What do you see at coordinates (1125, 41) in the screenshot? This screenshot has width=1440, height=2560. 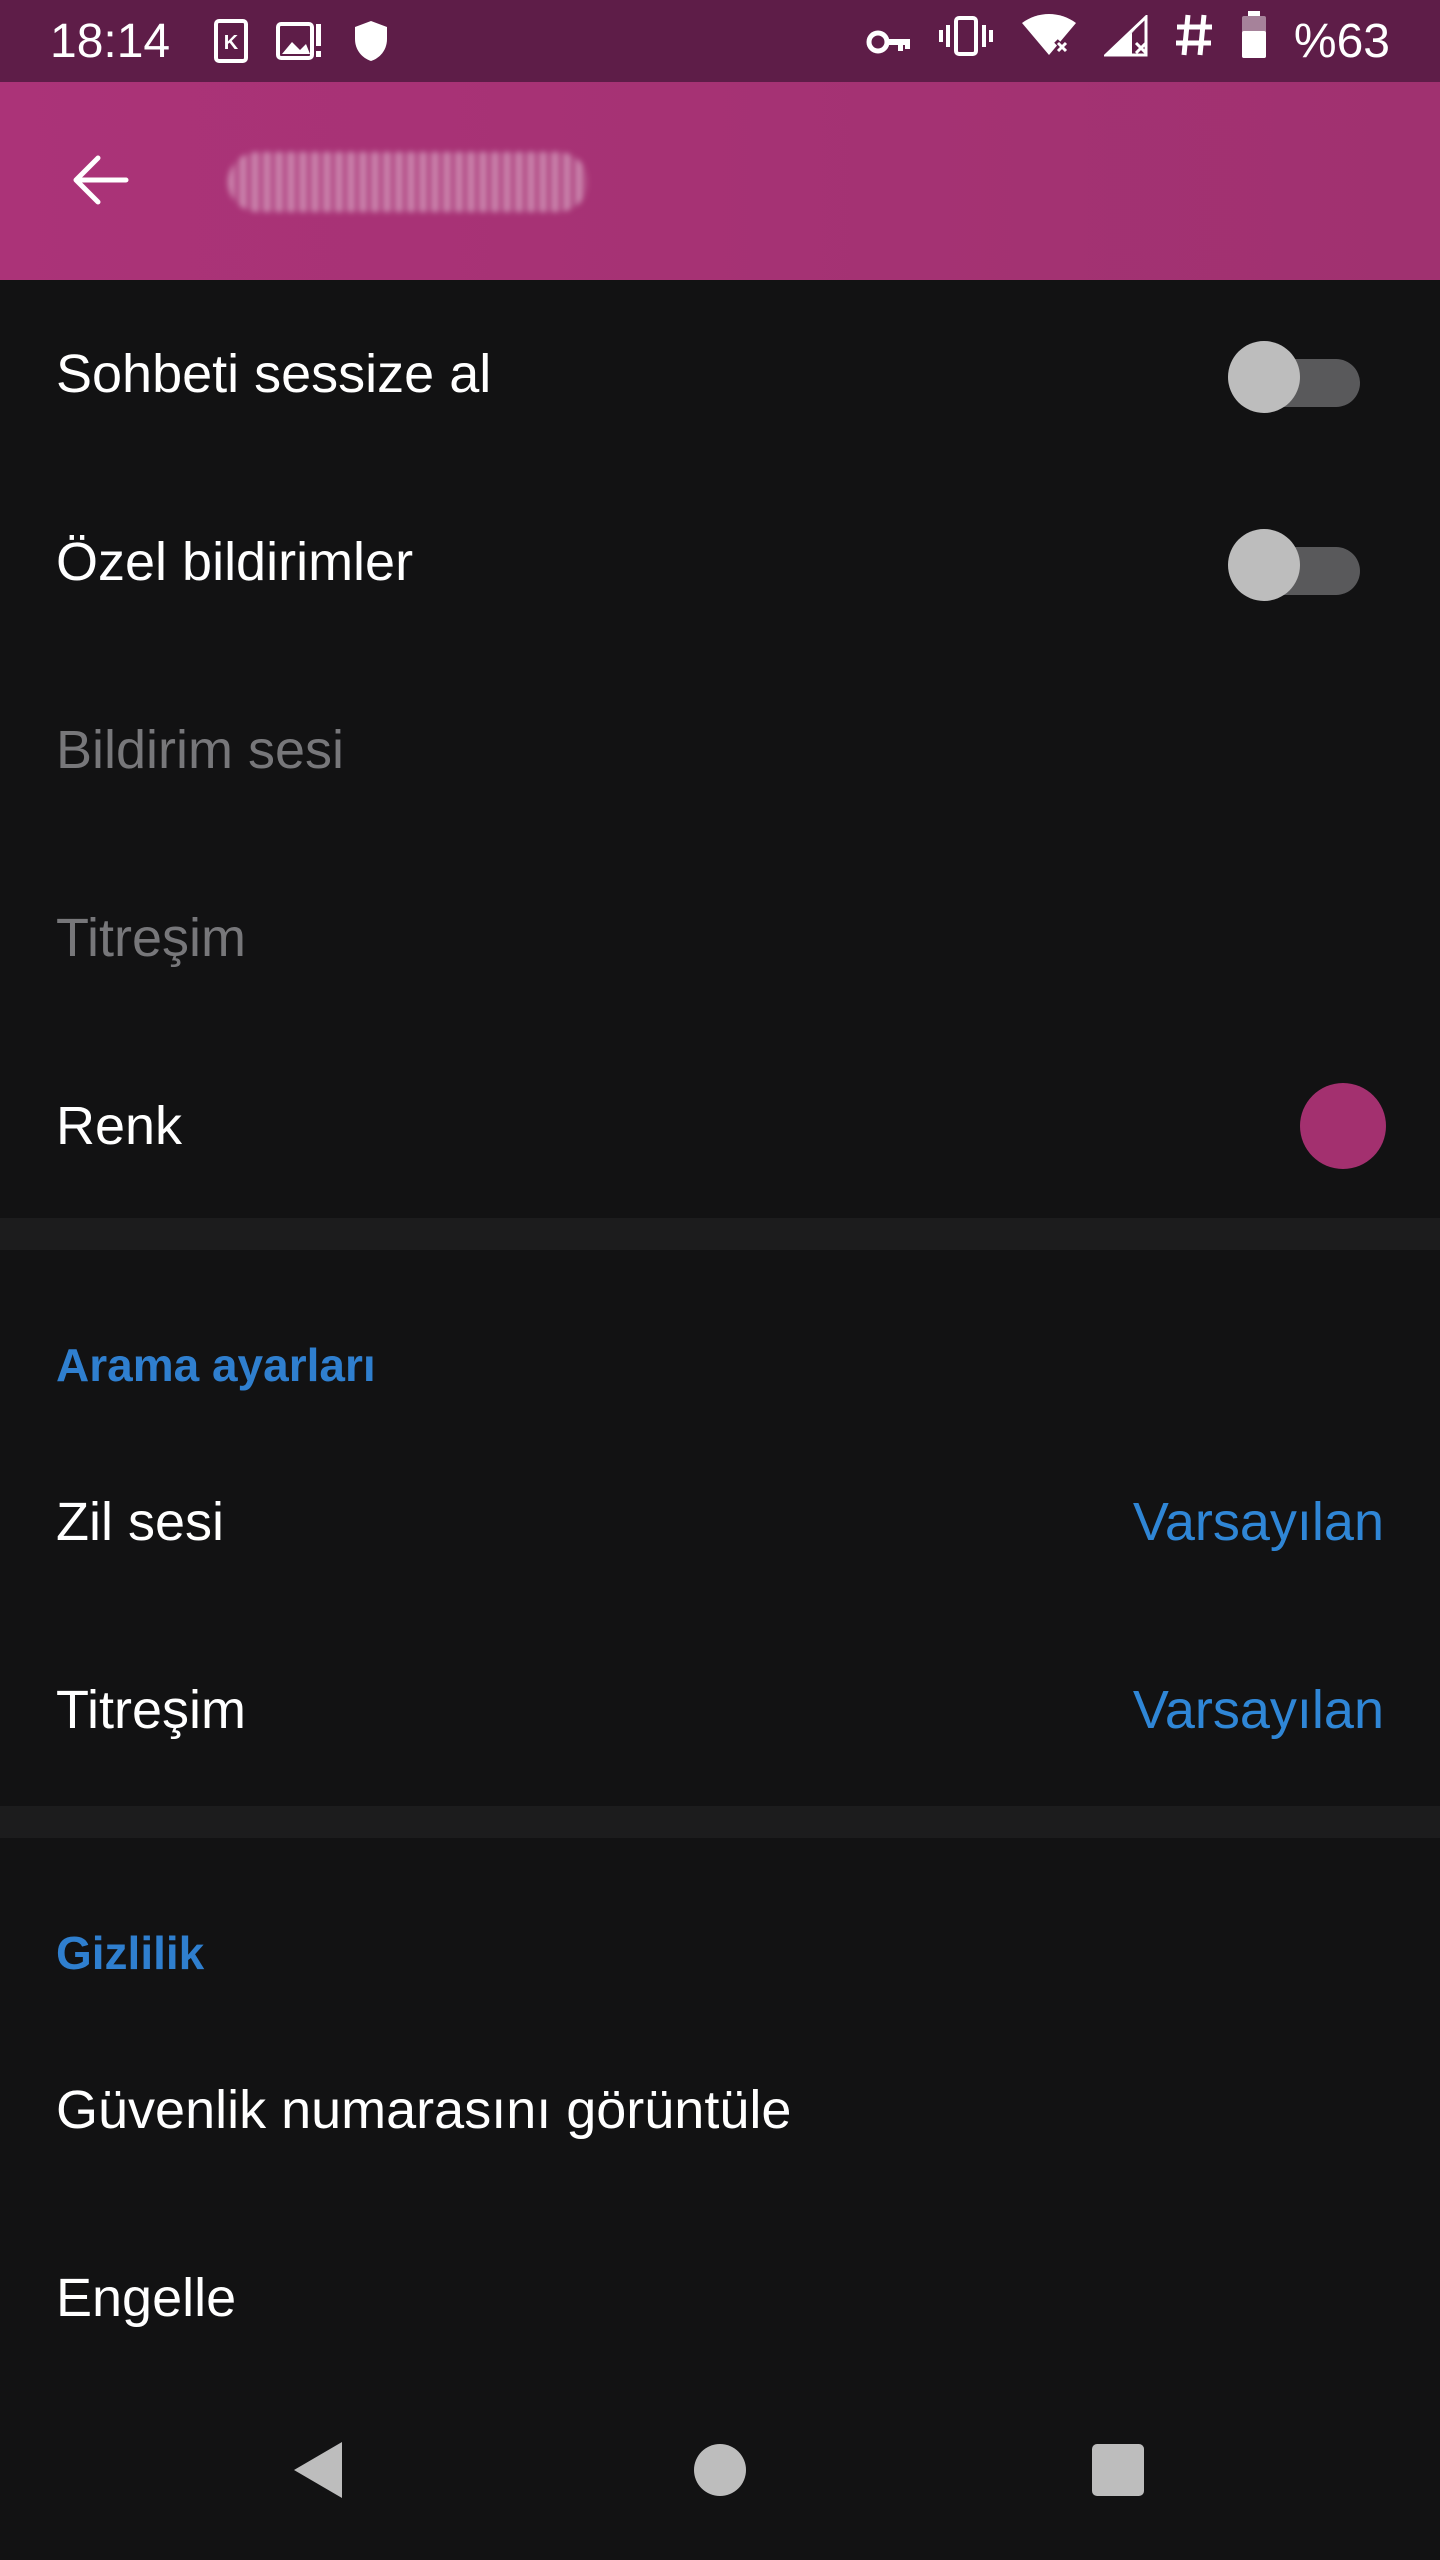 I see `signal-off-icon` at bounding box center [1125, 41].